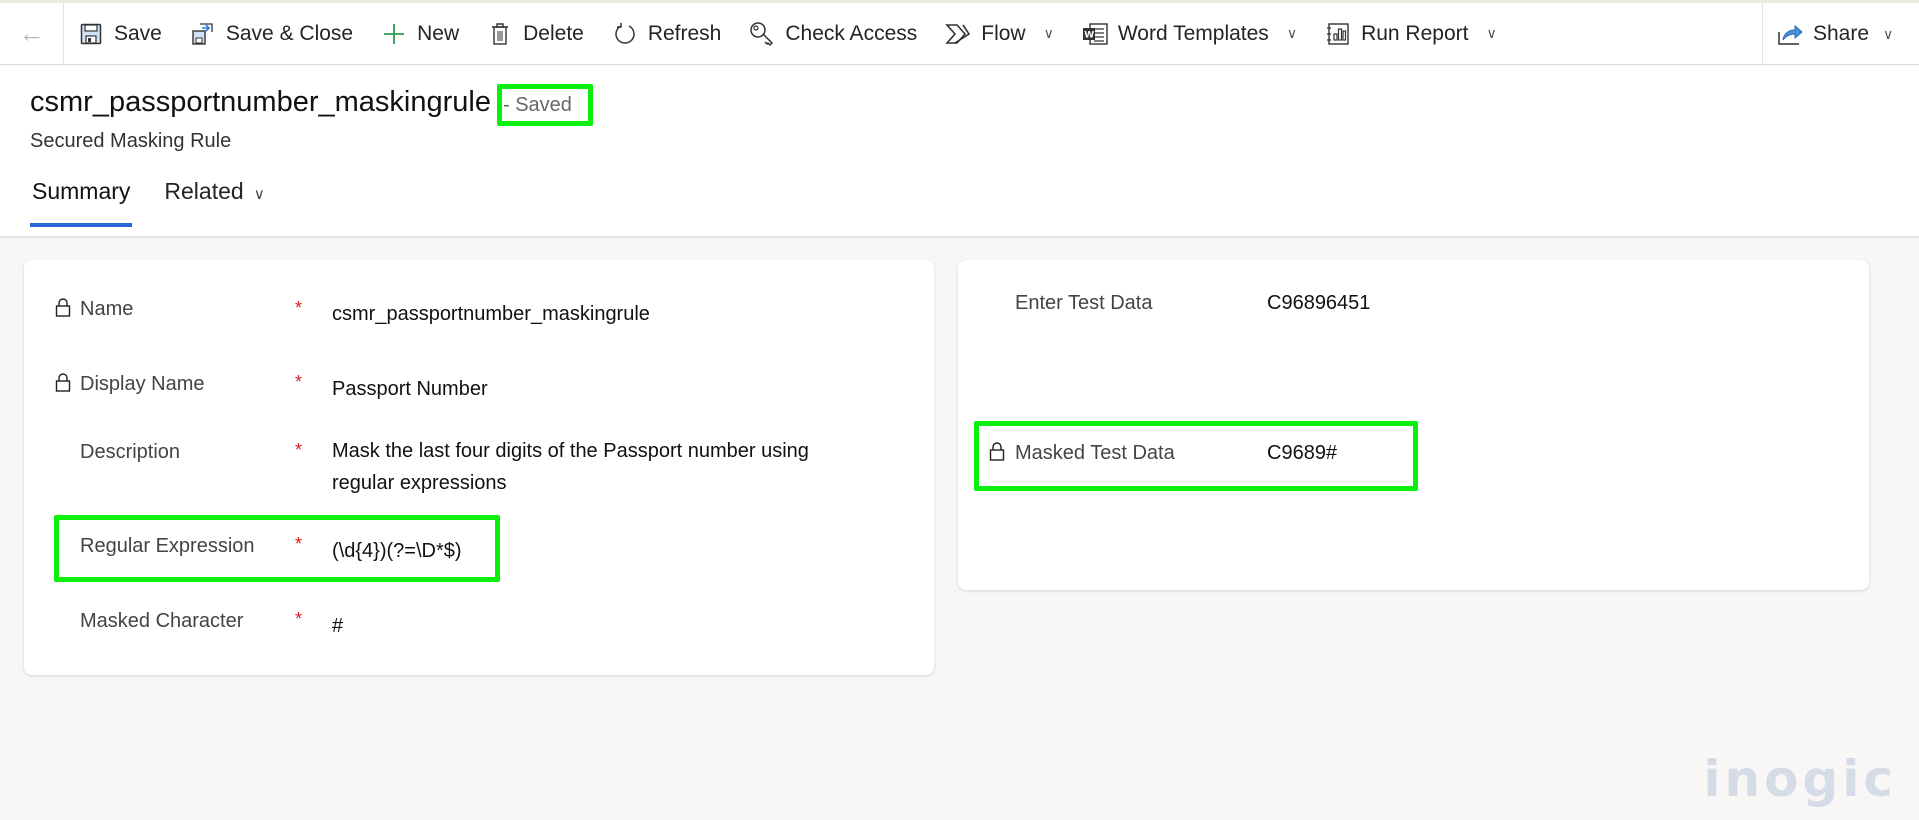  I want to click on field-value-display-name: Passport Number, so click(410, 389).